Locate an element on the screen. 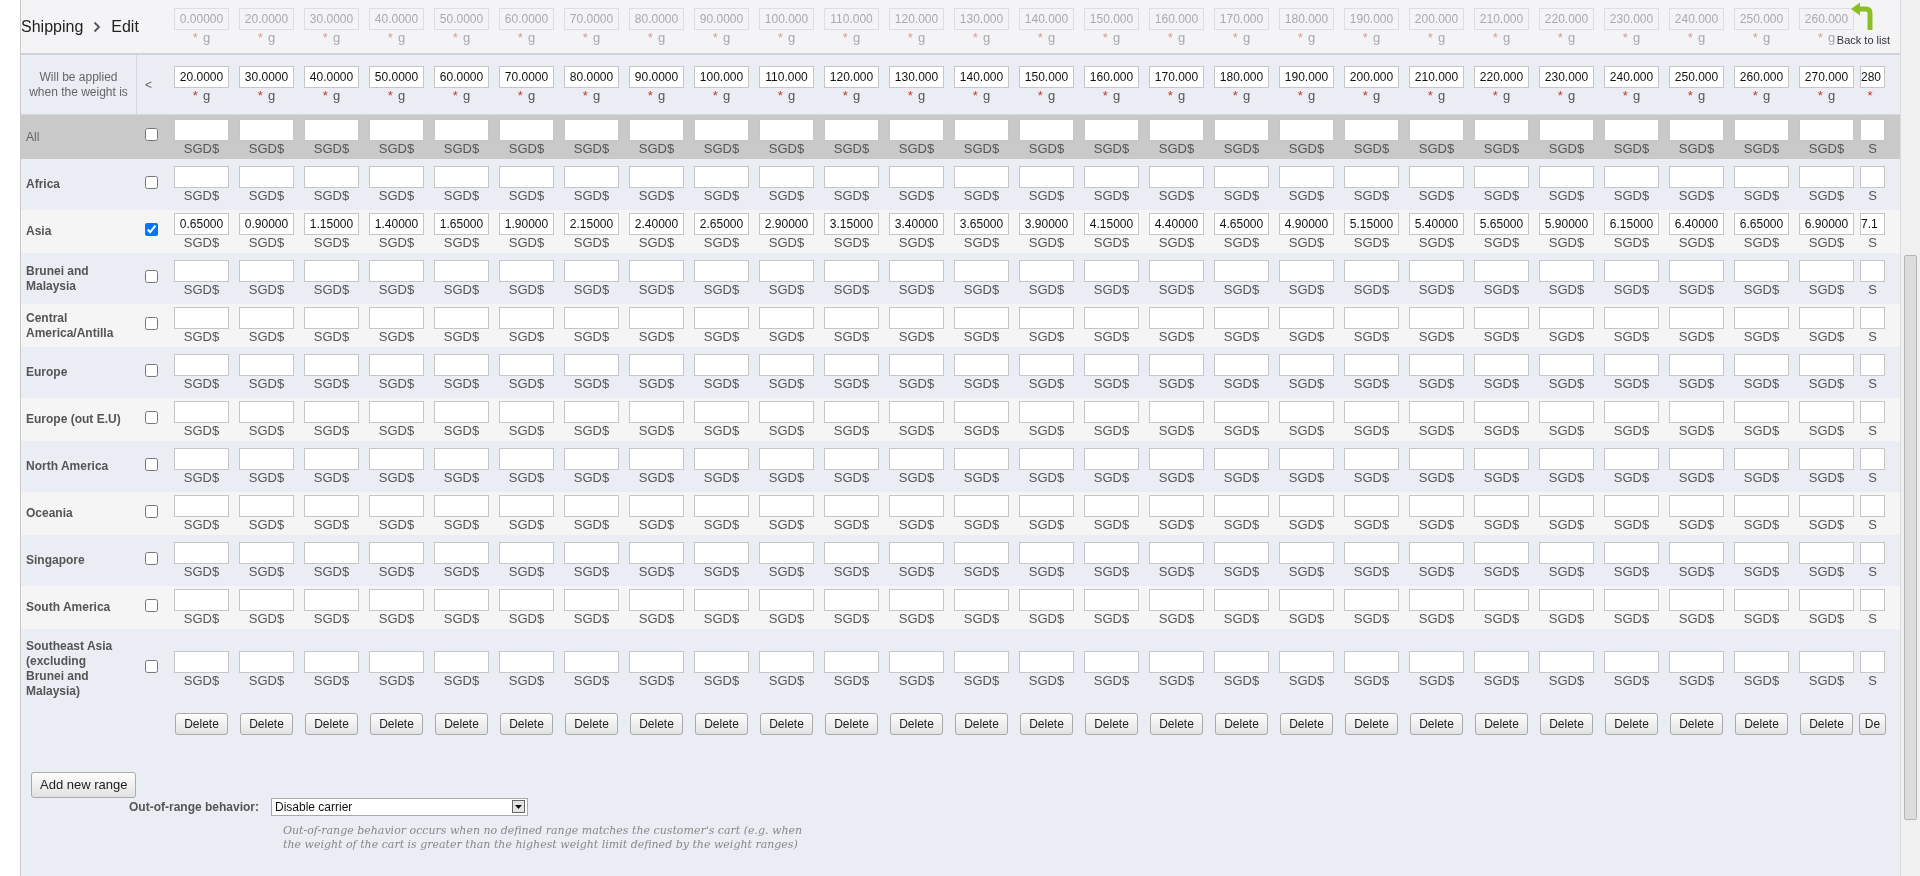  input-field: 0.65000 is located at coordinates (201, 224).